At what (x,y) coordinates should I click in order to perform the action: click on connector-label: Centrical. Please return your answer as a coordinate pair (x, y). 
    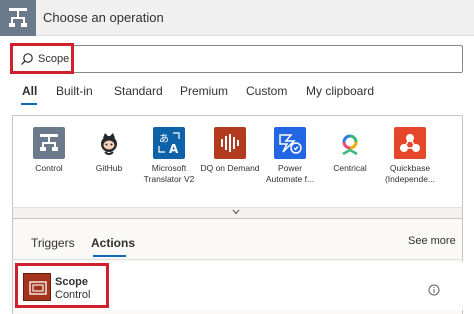
    Looking at the image, I should click on (350, 168).